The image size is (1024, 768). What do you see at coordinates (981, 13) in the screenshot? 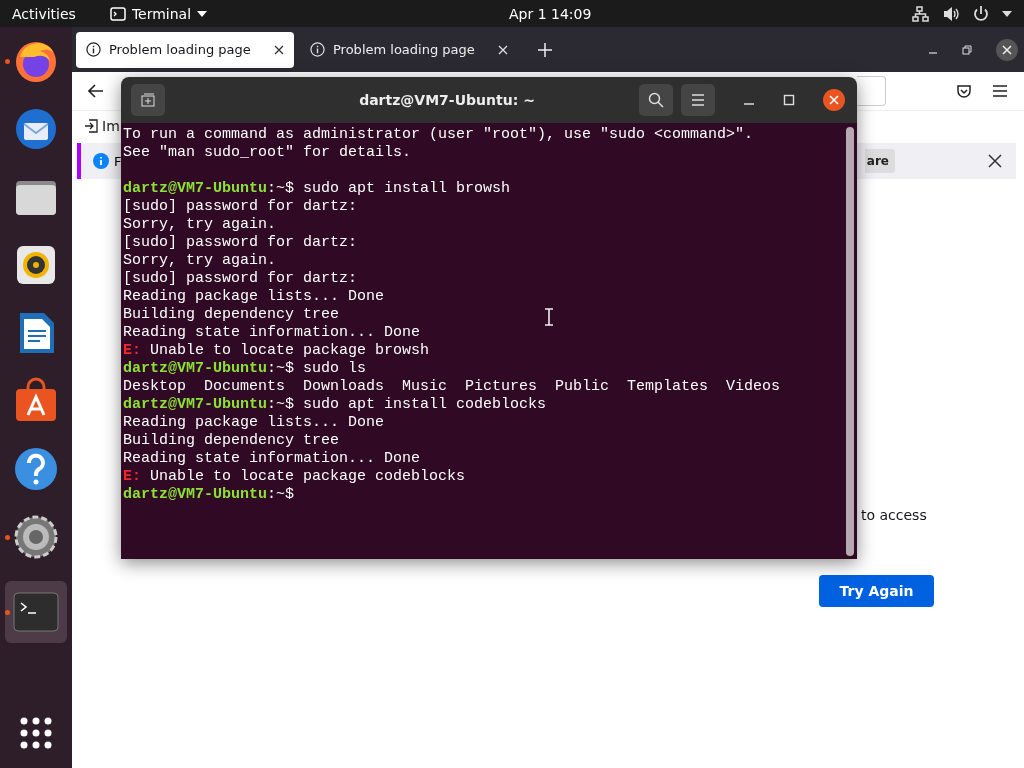
I see `power-icon` at bounding box center [981, 13].